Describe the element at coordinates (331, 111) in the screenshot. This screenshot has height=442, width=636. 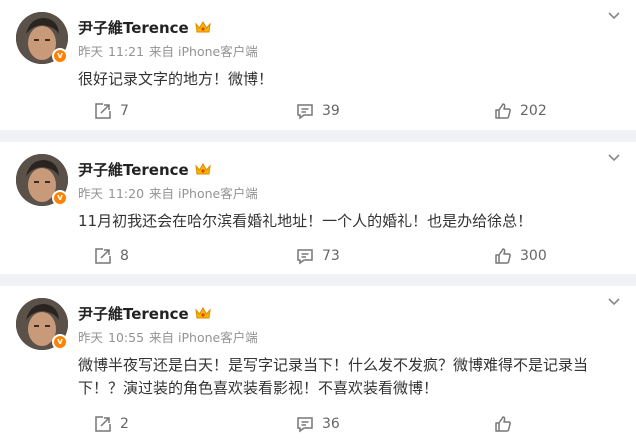
I see `comment-count: 39` at that location.